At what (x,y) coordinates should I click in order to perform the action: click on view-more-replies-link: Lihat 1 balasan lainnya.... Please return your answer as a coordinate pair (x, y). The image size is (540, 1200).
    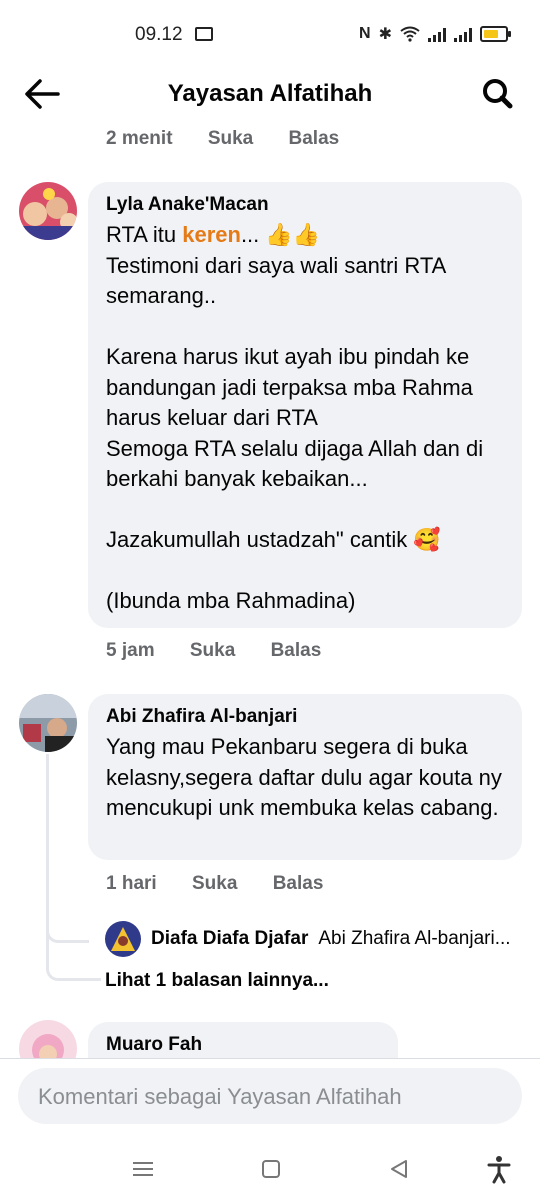
    Looking at the image, I should click on (217, 981).